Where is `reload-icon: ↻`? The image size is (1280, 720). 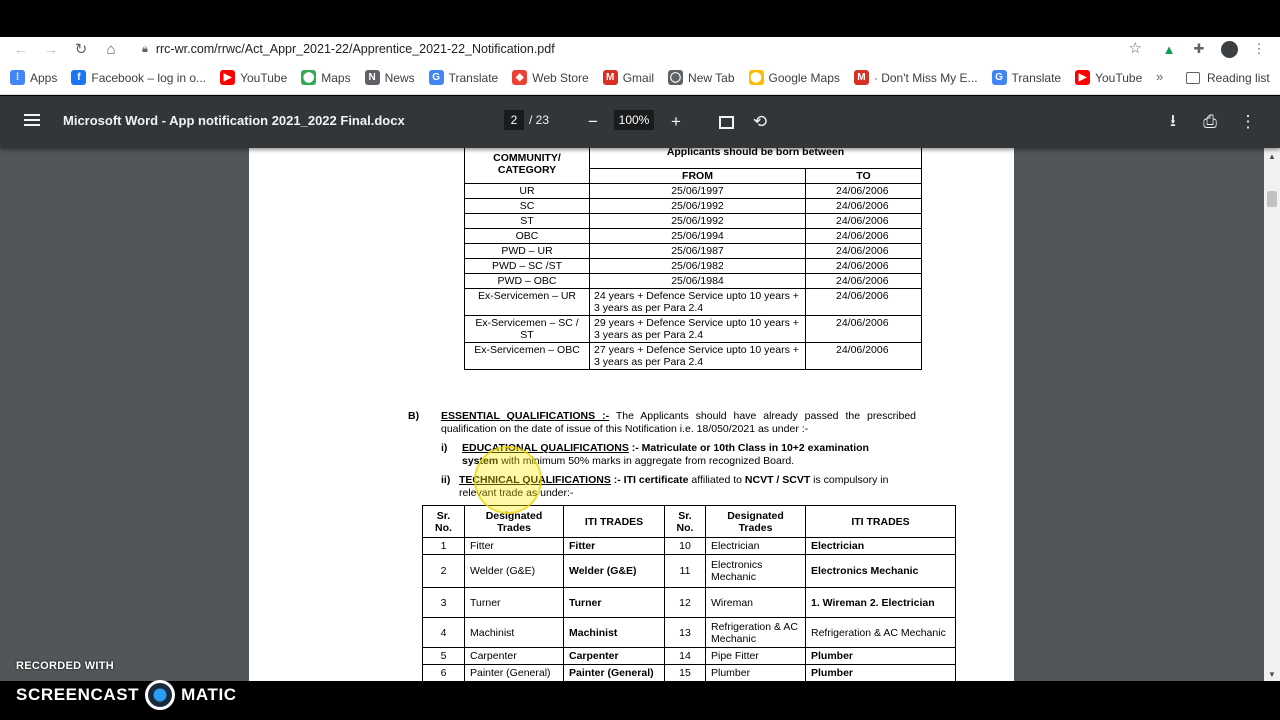 reload-icon: ↻ is located at coordinates (81, 49).